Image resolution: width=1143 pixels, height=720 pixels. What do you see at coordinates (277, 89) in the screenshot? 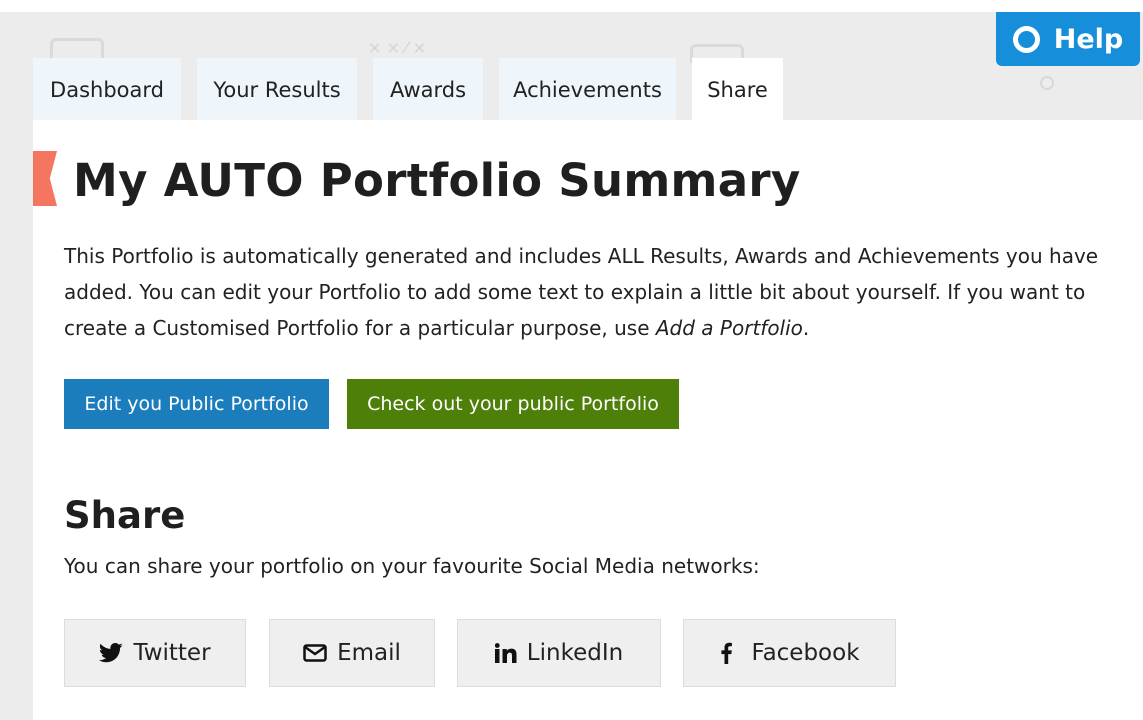
I see `tab-your-results: Your Results` at bounding box center [277, 89].